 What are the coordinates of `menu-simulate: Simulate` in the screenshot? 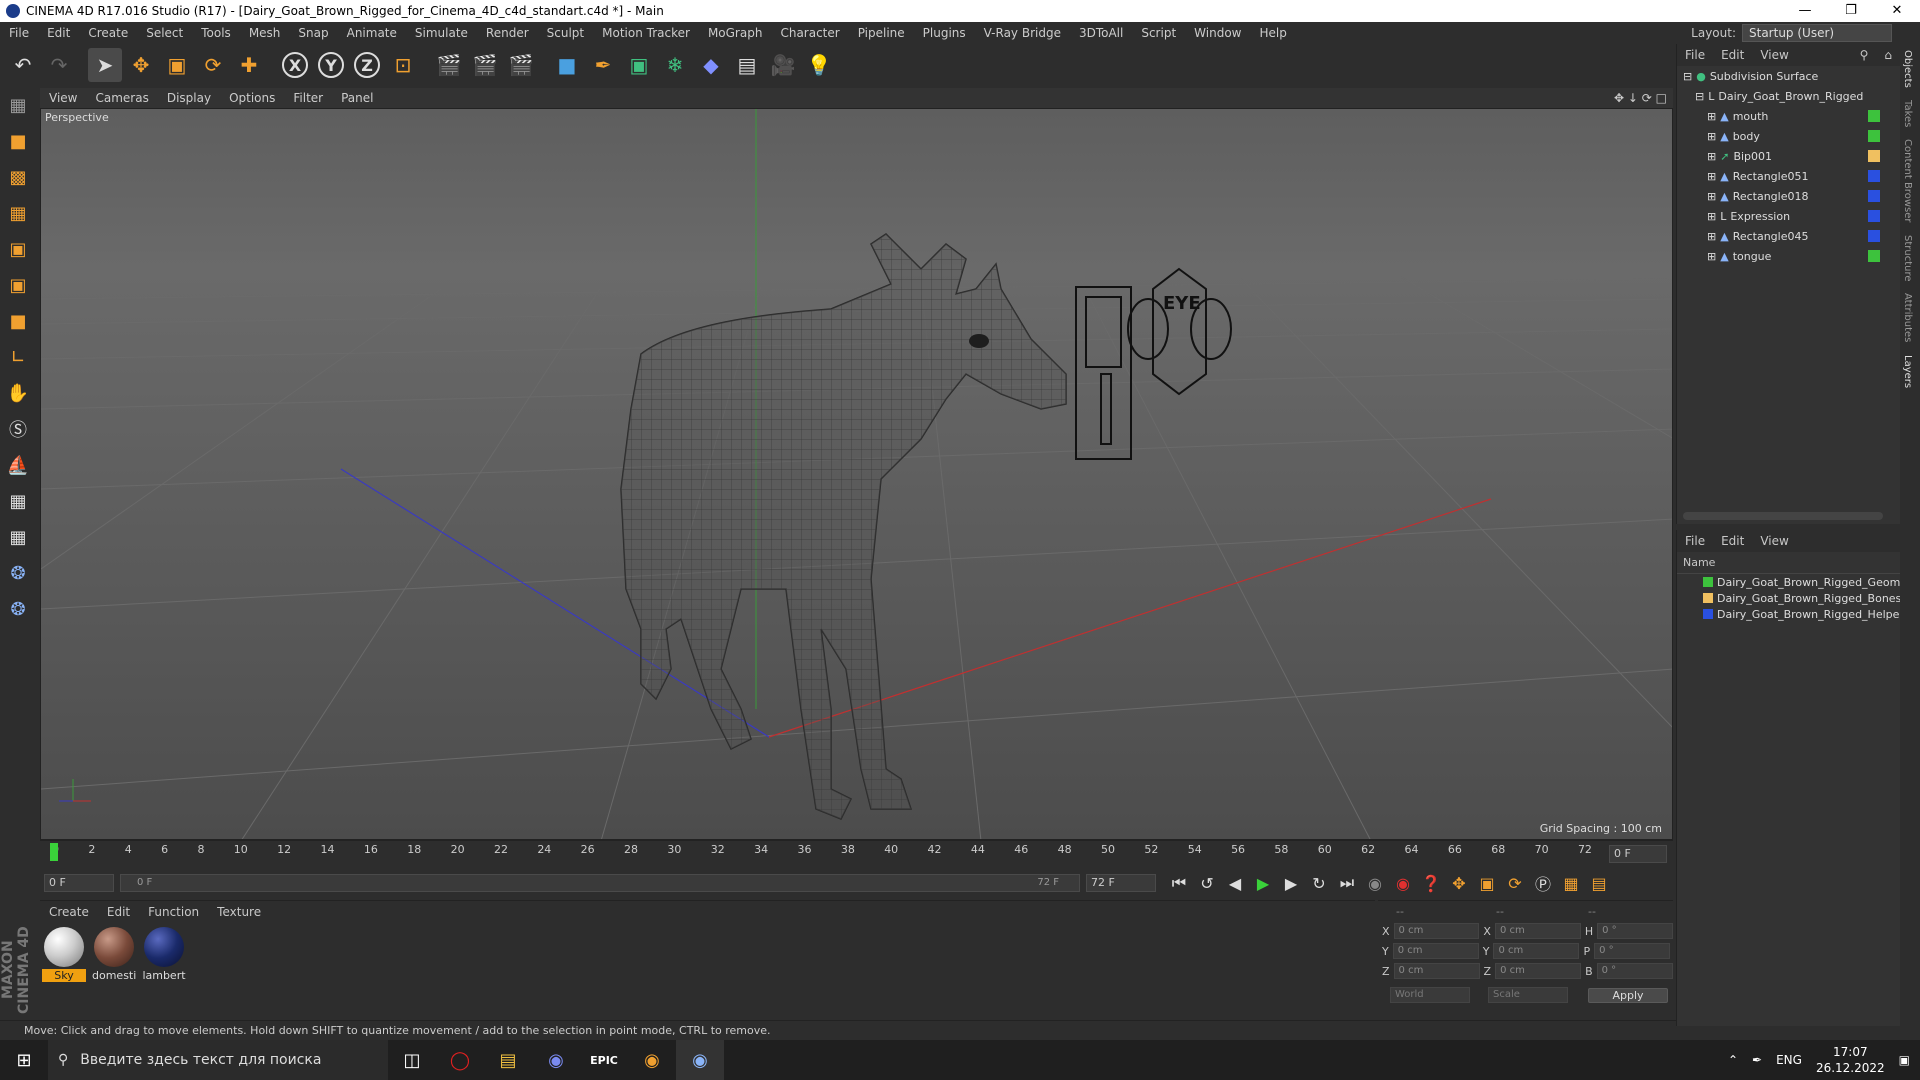 It's located at (441, 33).